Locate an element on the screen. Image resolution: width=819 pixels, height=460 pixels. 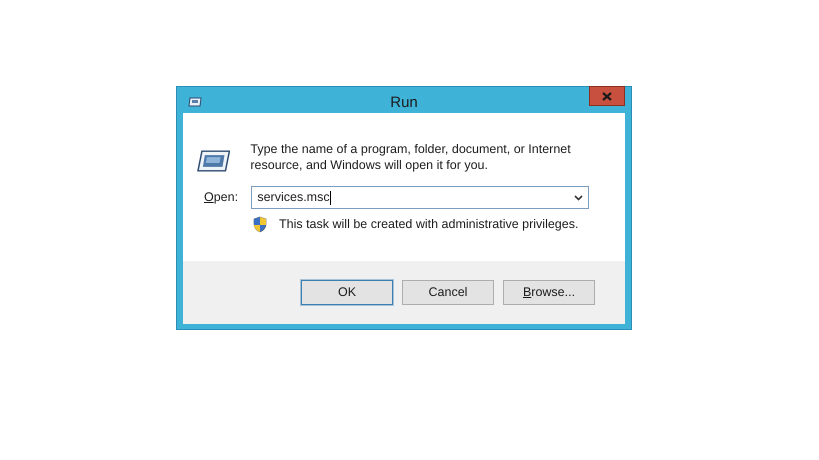
window-title: Run is located at coordinates (404, 103).